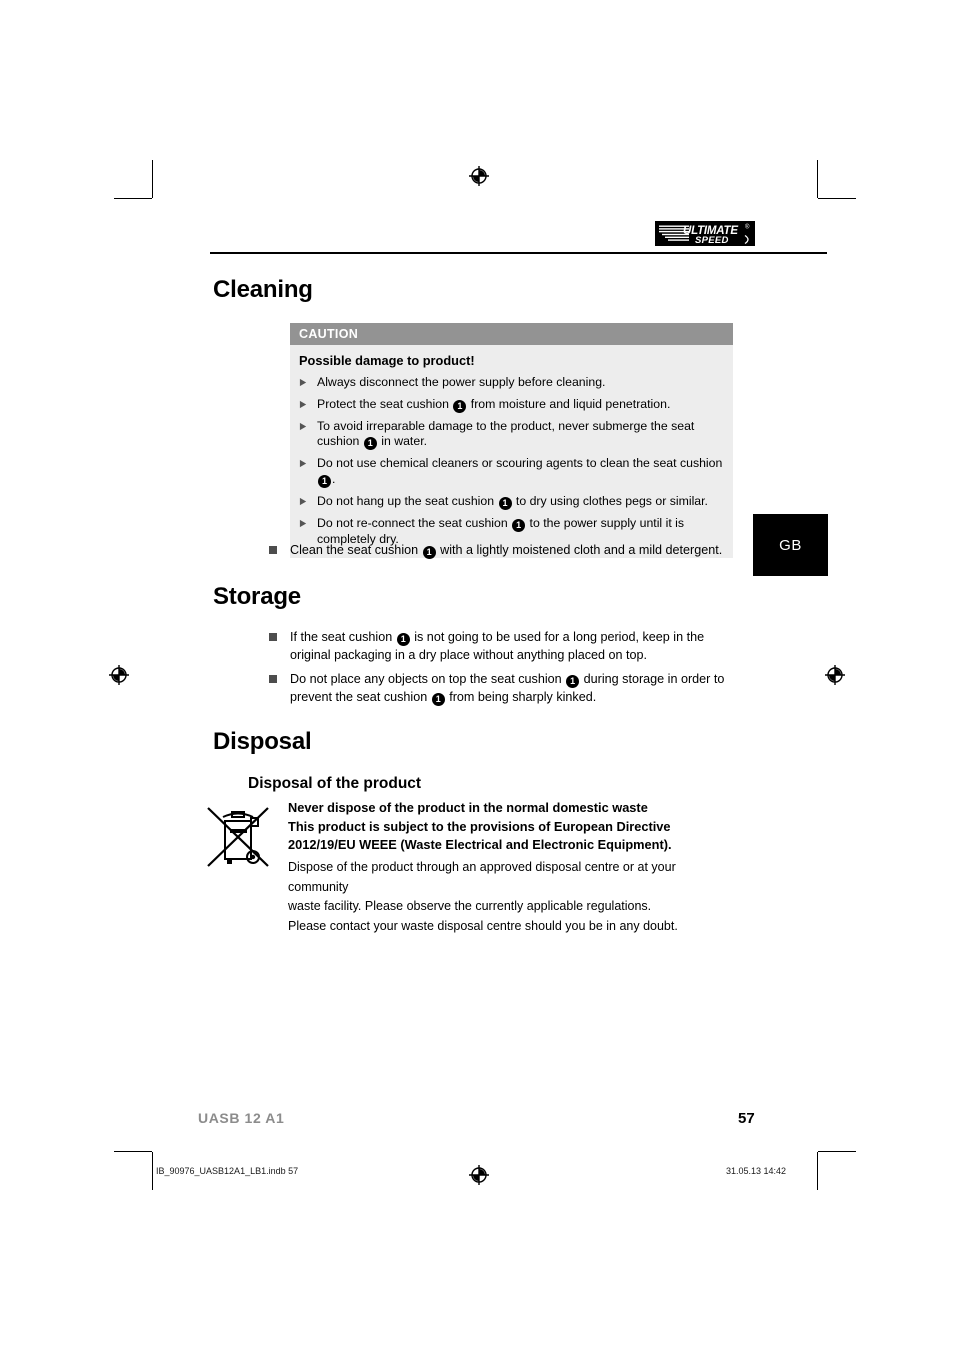 The height and width of the screenshot is (1350, 954). I want to click on crossed-out-wheelie-bin-icon, so click(238, 836).